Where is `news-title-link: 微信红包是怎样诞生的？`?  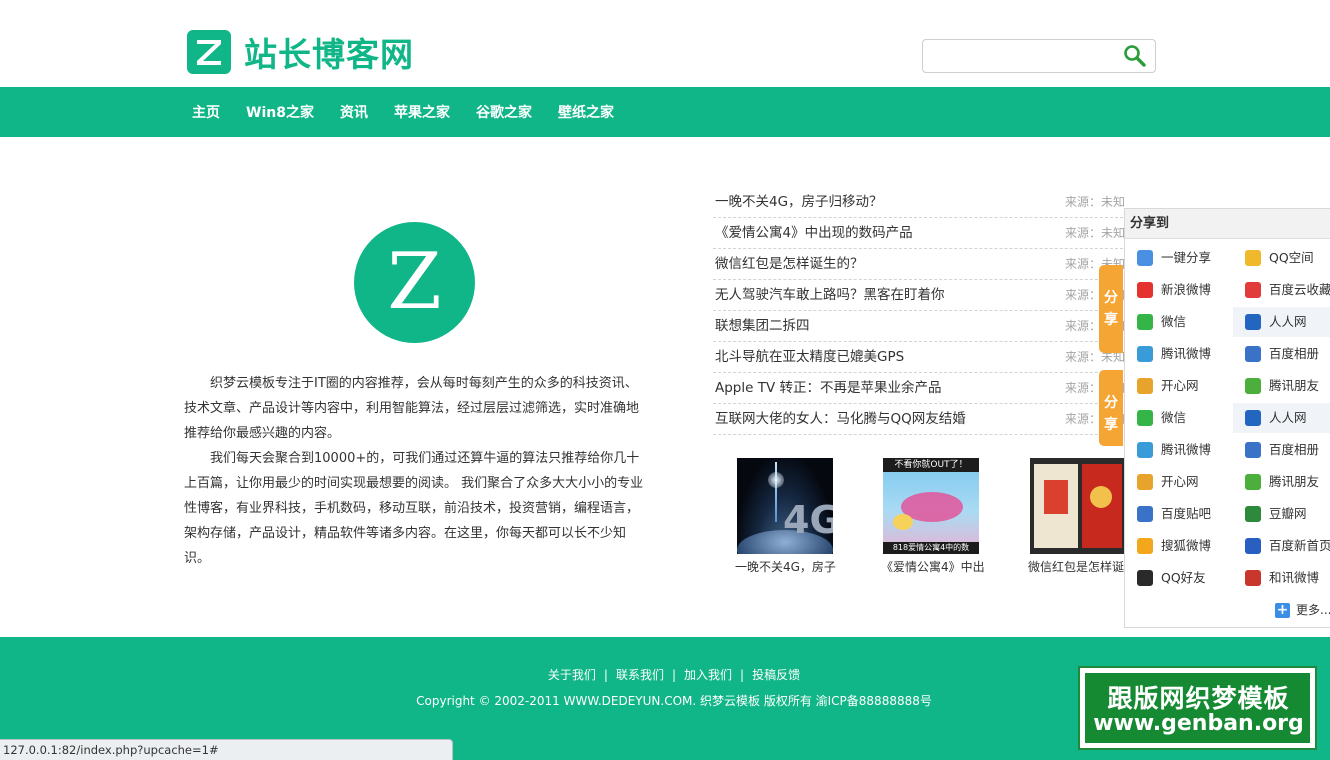
news-title-link: 微信红包是怎样诞生的？ is located at coordinates (789, 264).